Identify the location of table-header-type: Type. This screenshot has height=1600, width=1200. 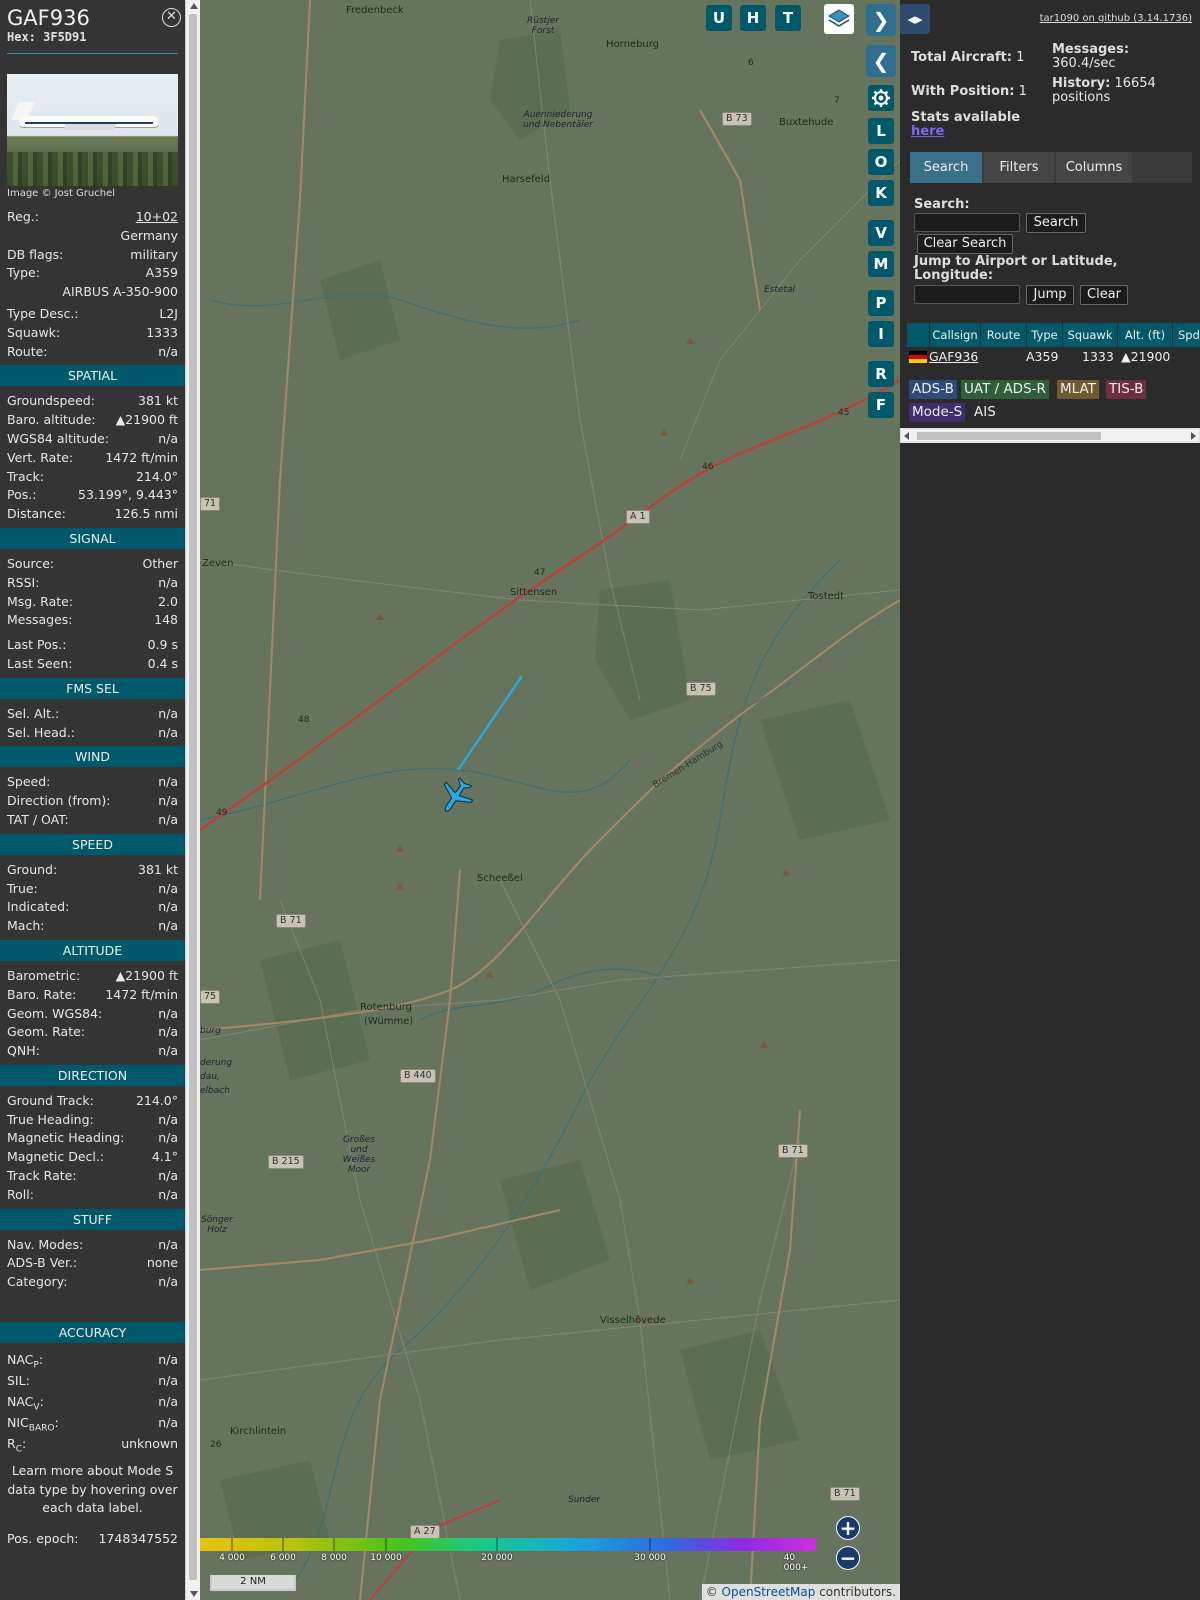
(1045, 335).